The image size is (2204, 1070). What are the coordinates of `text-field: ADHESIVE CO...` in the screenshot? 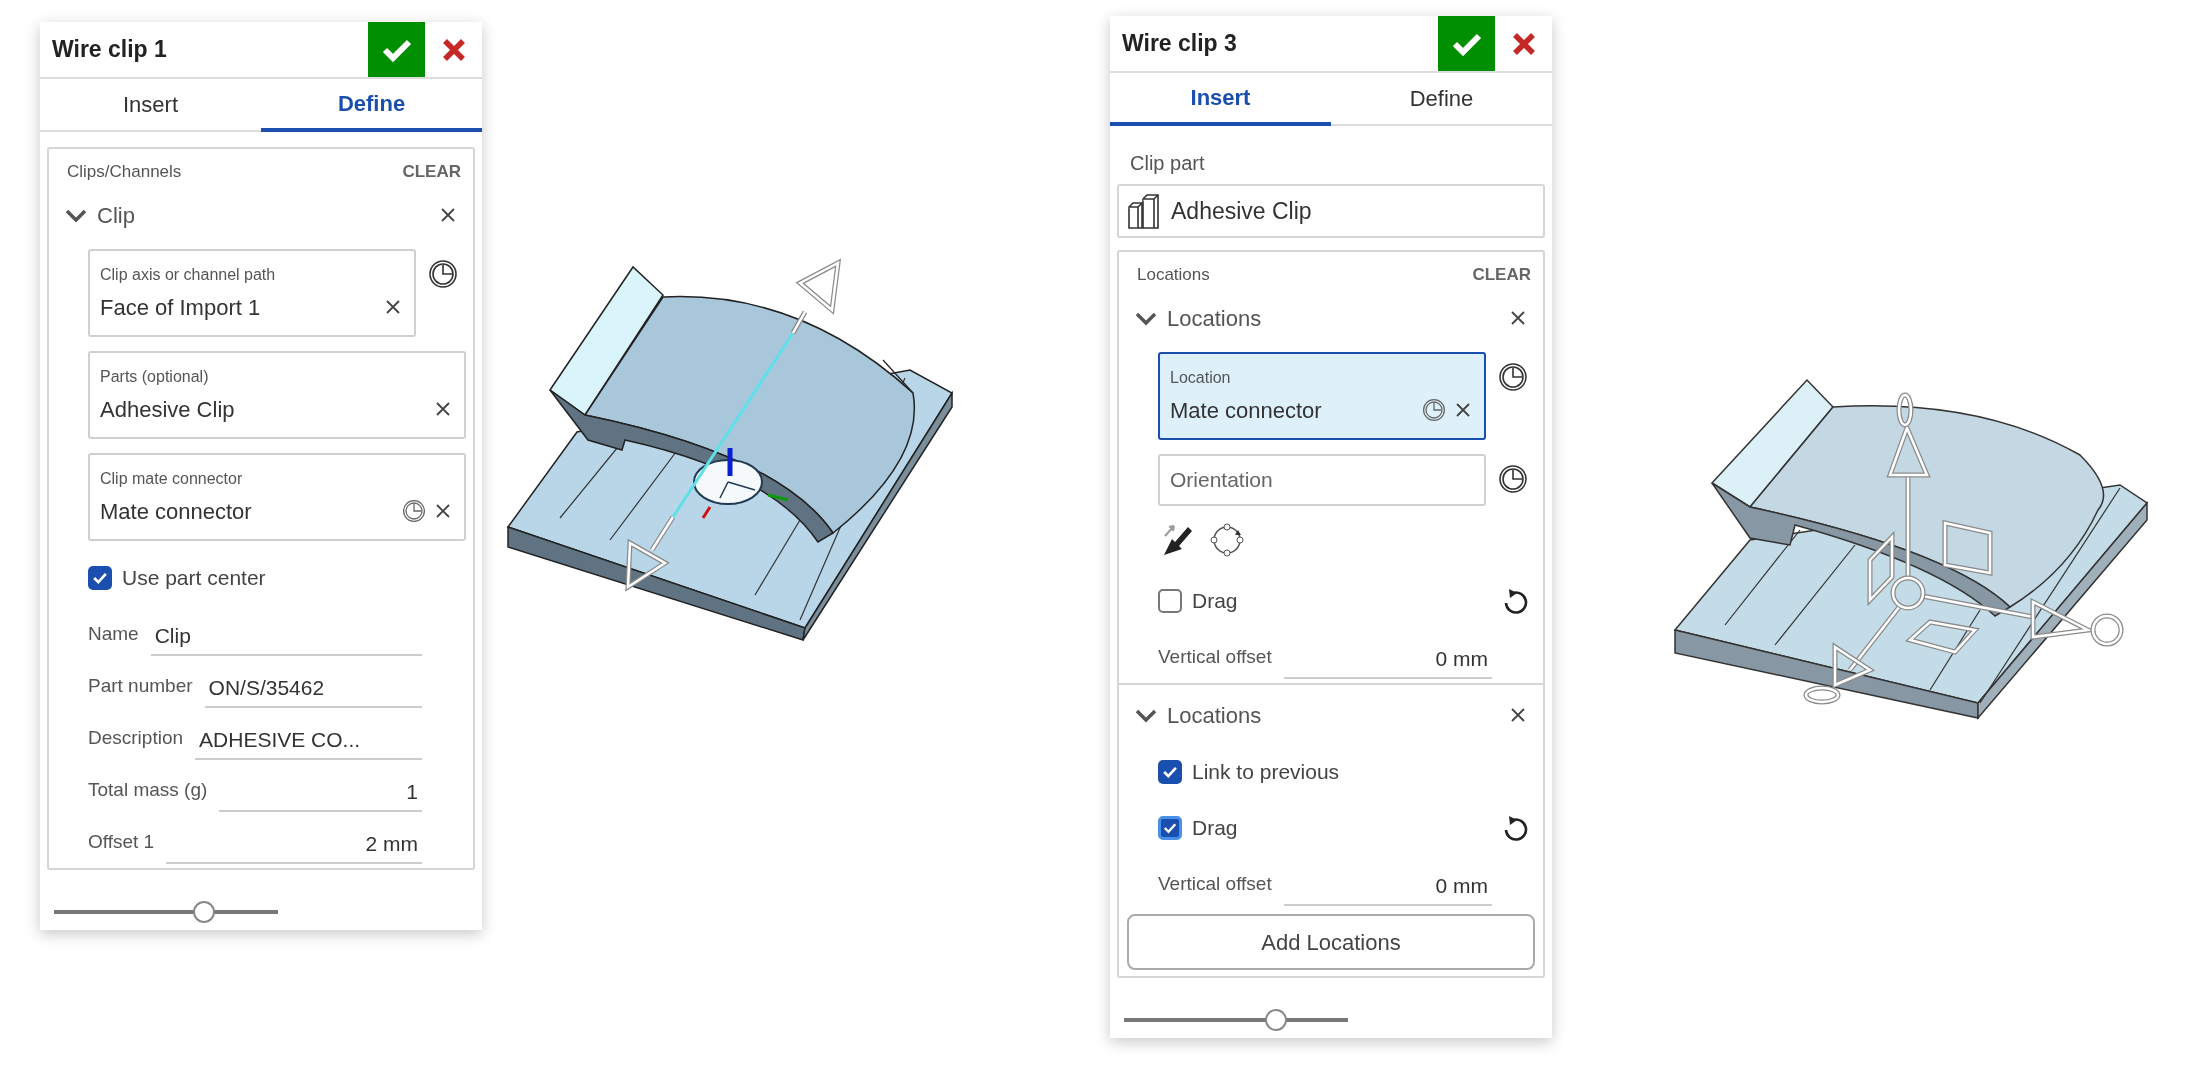 It's located at (308, 743).